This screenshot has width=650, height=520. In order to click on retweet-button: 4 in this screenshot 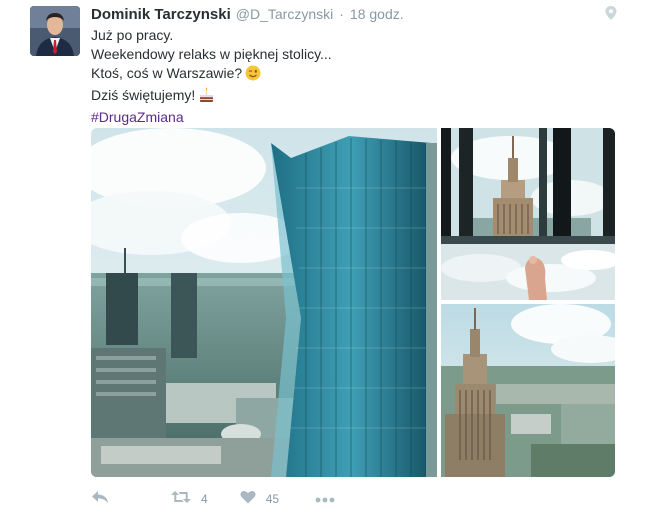, I will do `click(189, 499)`.